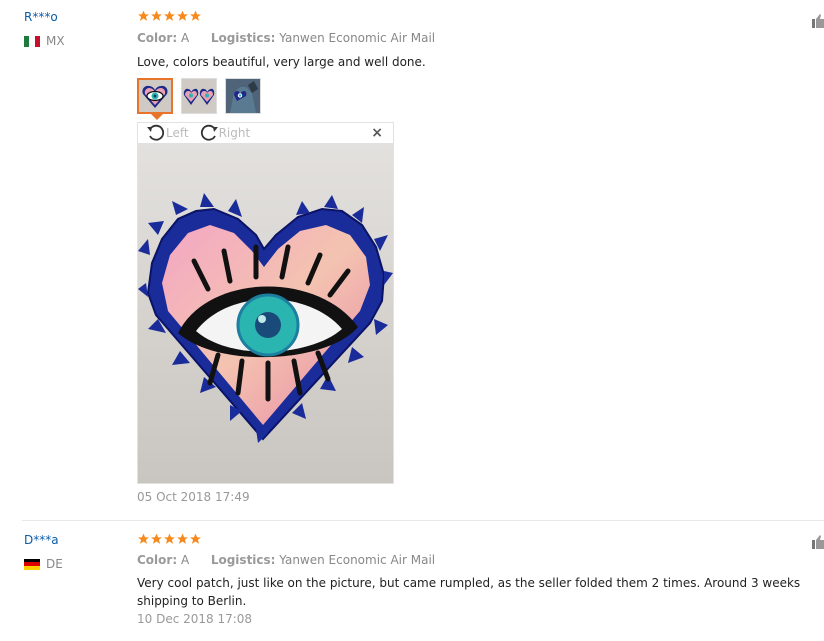 The image size is (824, 641). I want to click on reviewer-country: MX, so click(44, 41).